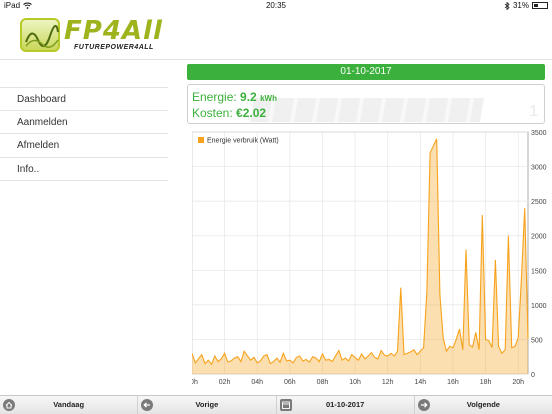 The height and width of the screenshot is (414, 552). What do you see at coordinates (114, 47) in the screenshot?
I see `logo-subtitle: FUTUREPOWER4ALL` at bounding box center [114, 47].